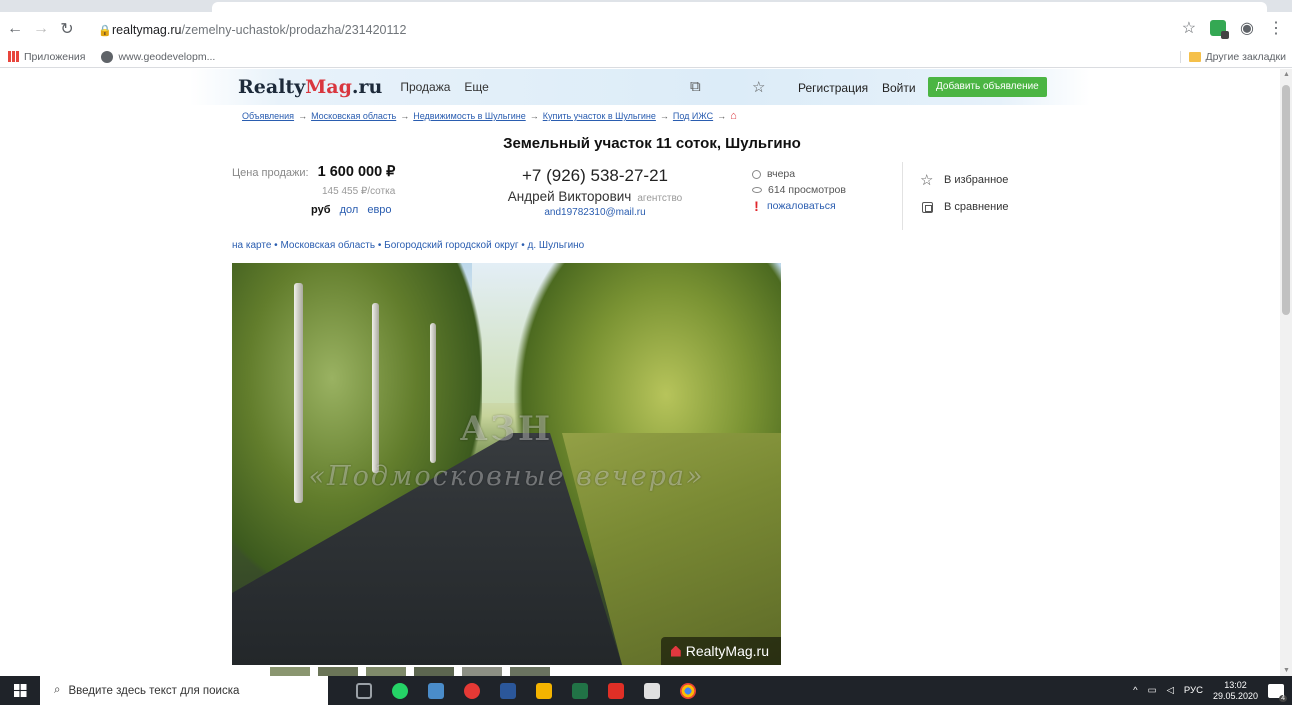 The height and width of the screenshot is (705, 1292). What do you see at coordinates (927, 207) in the screenshot?
I see `compare-icon` at bounding box center [927, 207].